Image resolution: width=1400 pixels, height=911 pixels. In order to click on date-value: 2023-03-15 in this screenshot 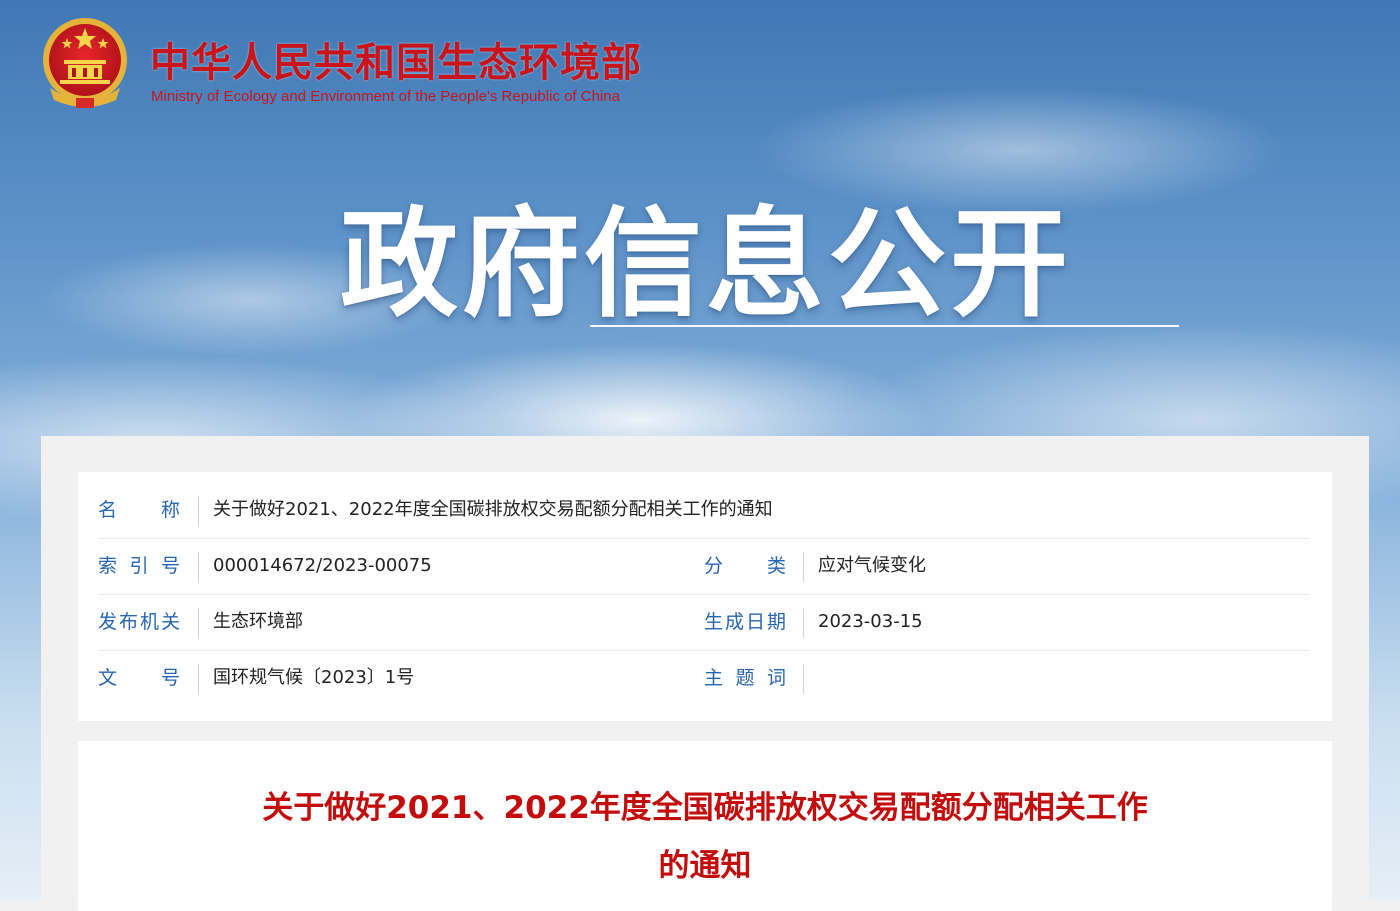, I will do `click(870, 621)`.